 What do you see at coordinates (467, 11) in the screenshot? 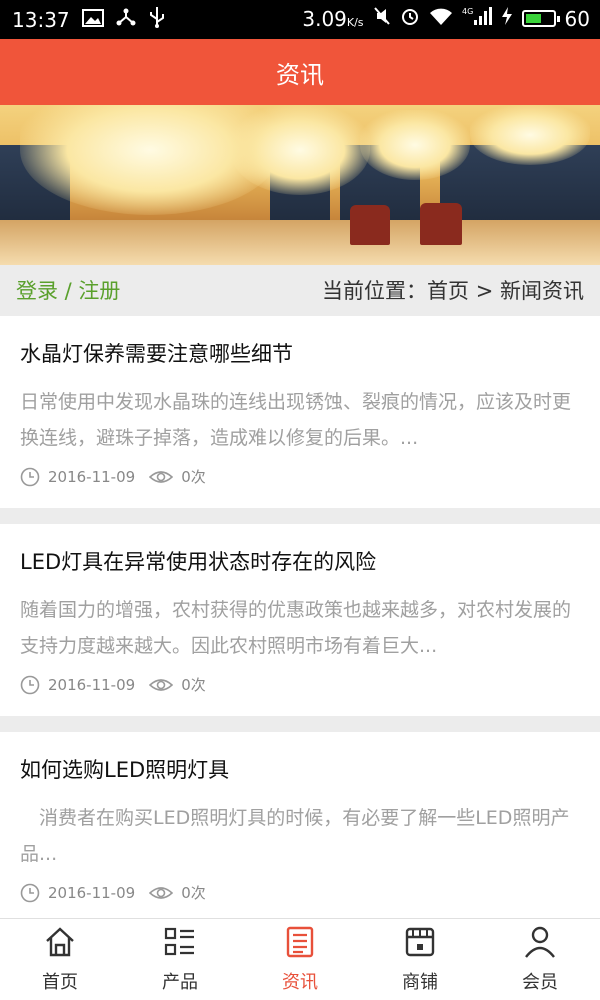
I see `svg-text: 4G` at bounding box center [467, 11].